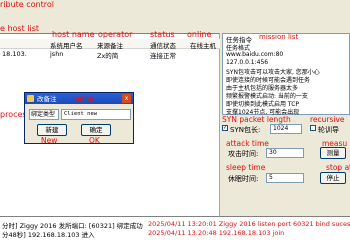 The height and width of the screenshot is (250, 350). What do you see at coordinates (83, 98) in the screenshot?
I see `dialog-title-en: name` at bounding box center [83, 98].